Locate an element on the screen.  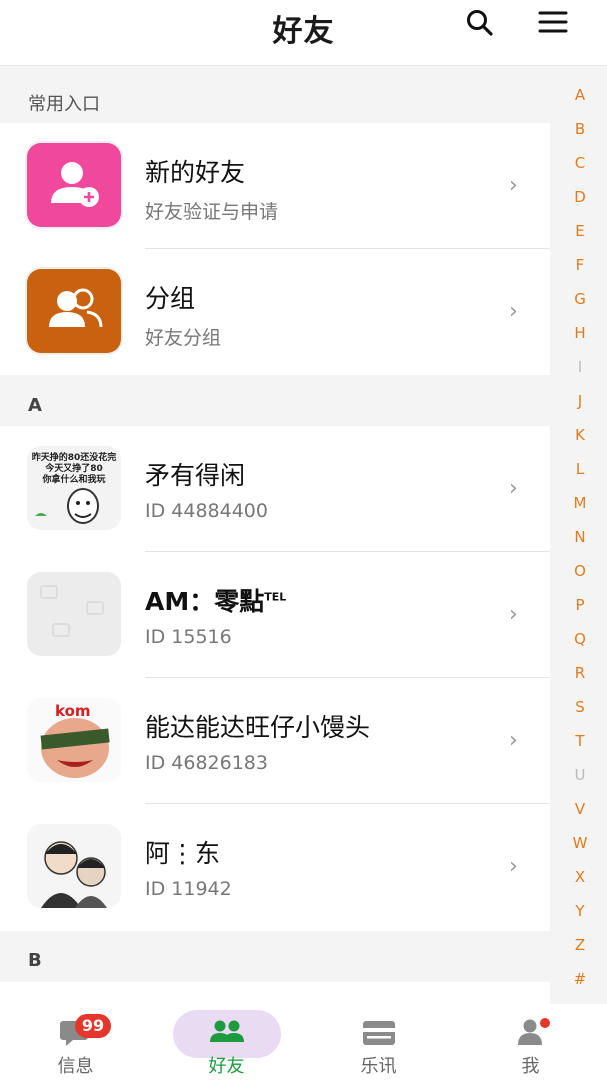
index-letter: X is located at coordinates (580, 883).